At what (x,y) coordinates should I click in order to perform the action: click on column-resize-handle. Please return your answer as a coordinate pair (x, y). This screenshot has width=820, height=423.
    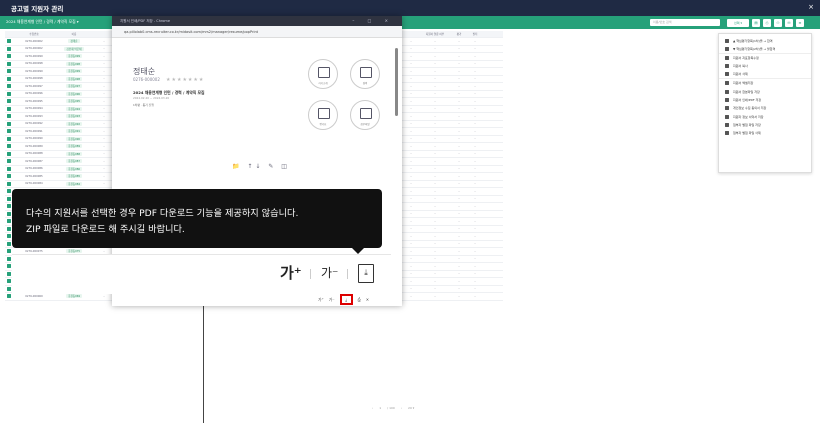
    Looking at the image, I should click on (203, 364).